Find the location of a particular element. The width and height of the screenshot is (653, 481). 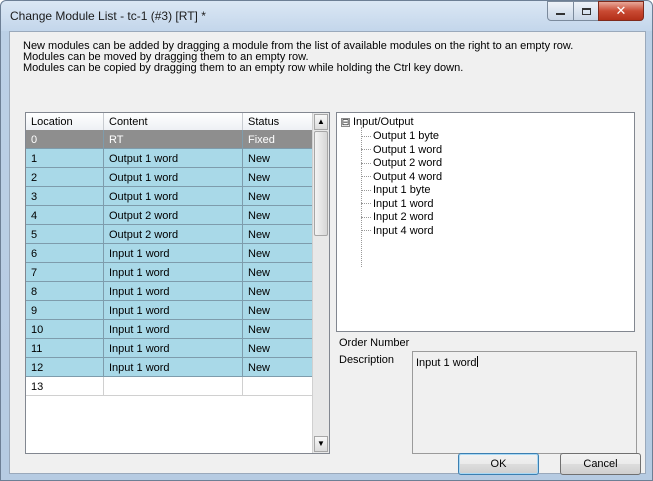

tree-item-label: Input 2 word is located at coordinates (403, 217).